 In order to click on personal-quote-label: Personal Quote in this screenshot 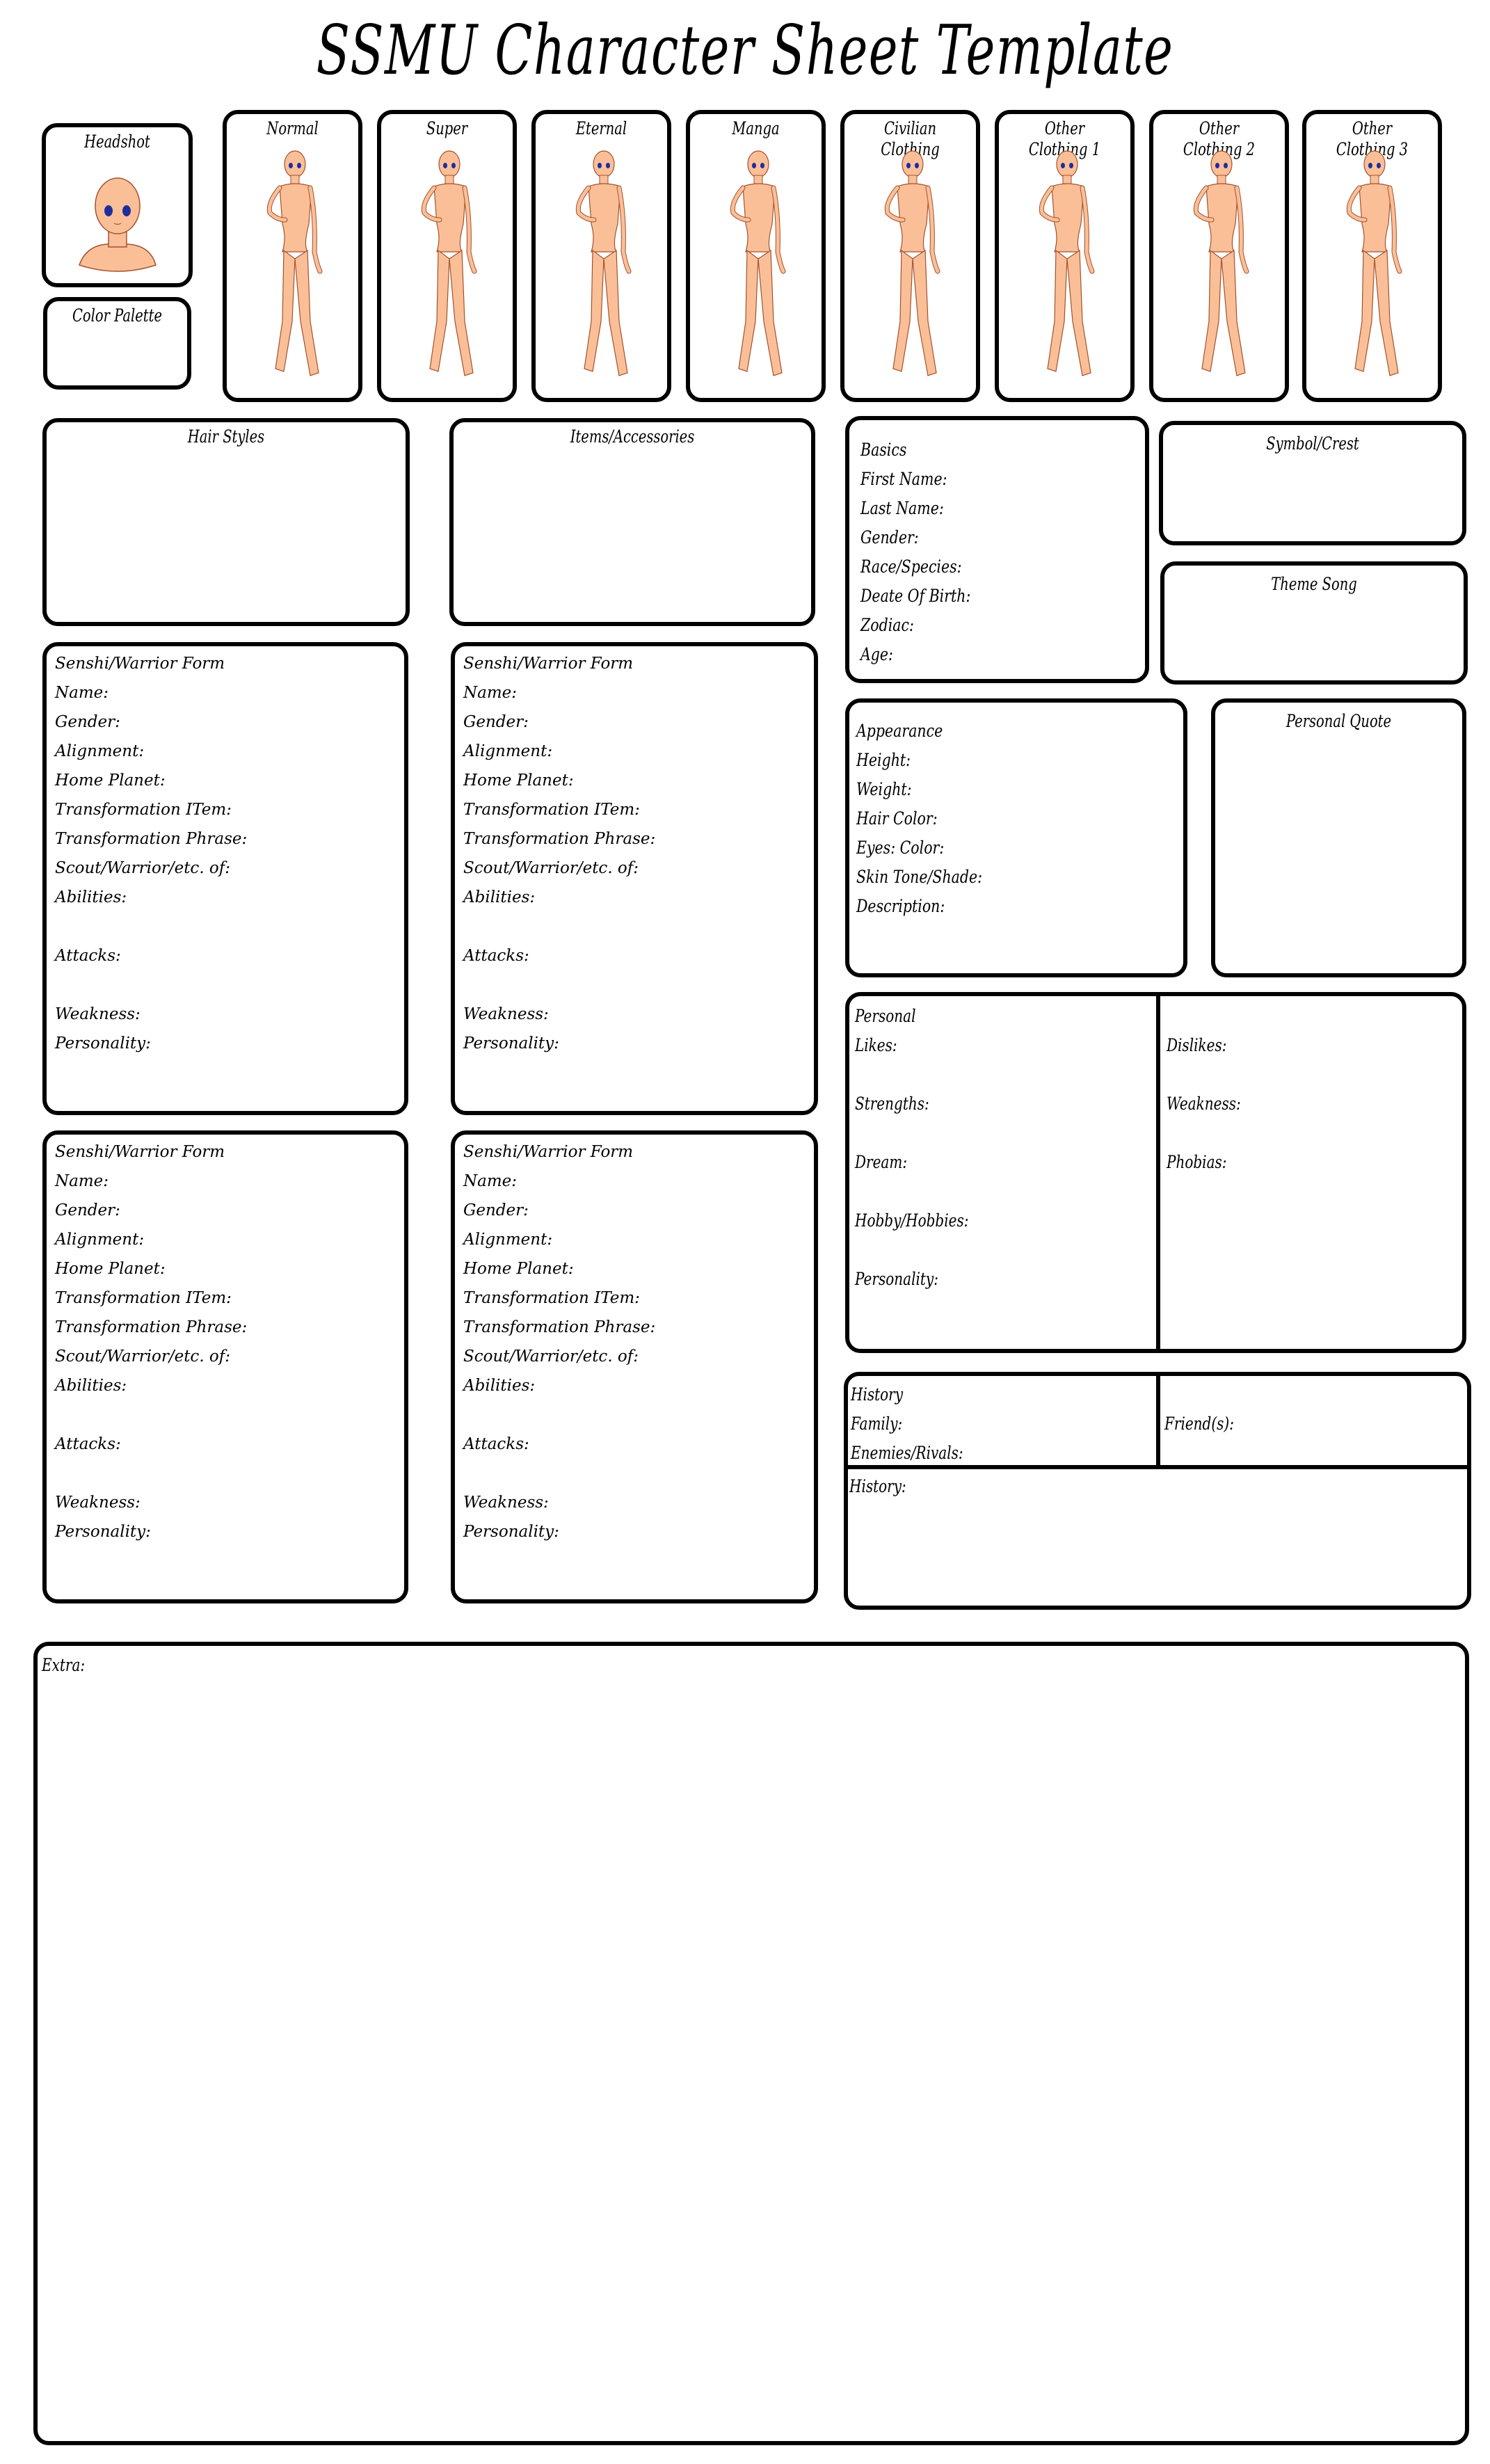, I will do `click(1338, 721)`.